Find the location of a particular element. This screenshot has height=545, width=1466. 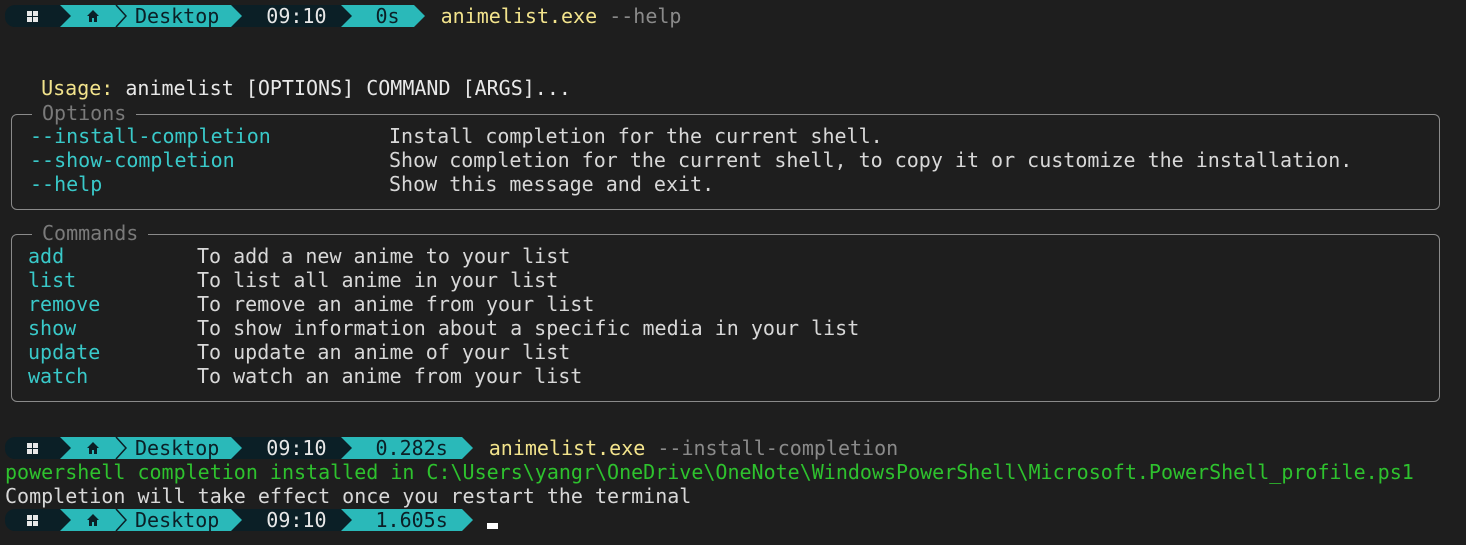

options-title: Options is located at coordinates (84, 113).